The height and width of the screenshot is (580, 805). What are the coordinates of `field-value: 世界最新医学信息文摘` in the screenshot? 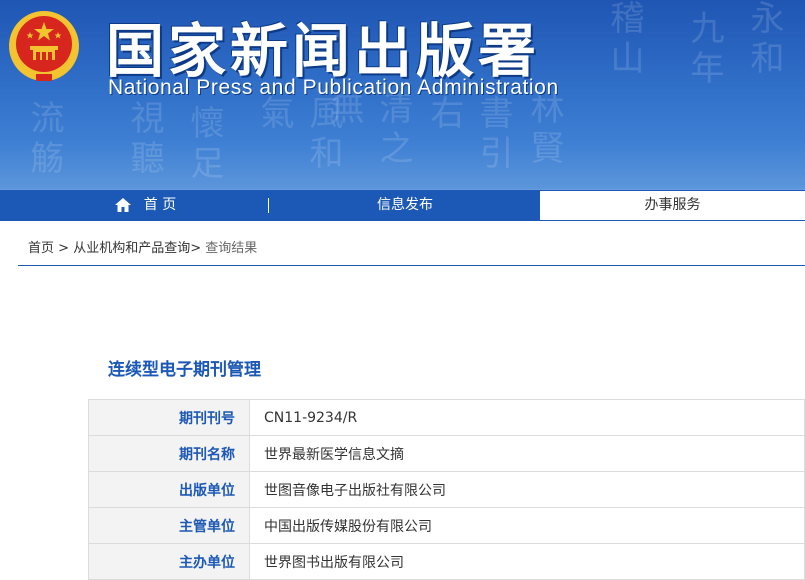 It's located at (527, 453).